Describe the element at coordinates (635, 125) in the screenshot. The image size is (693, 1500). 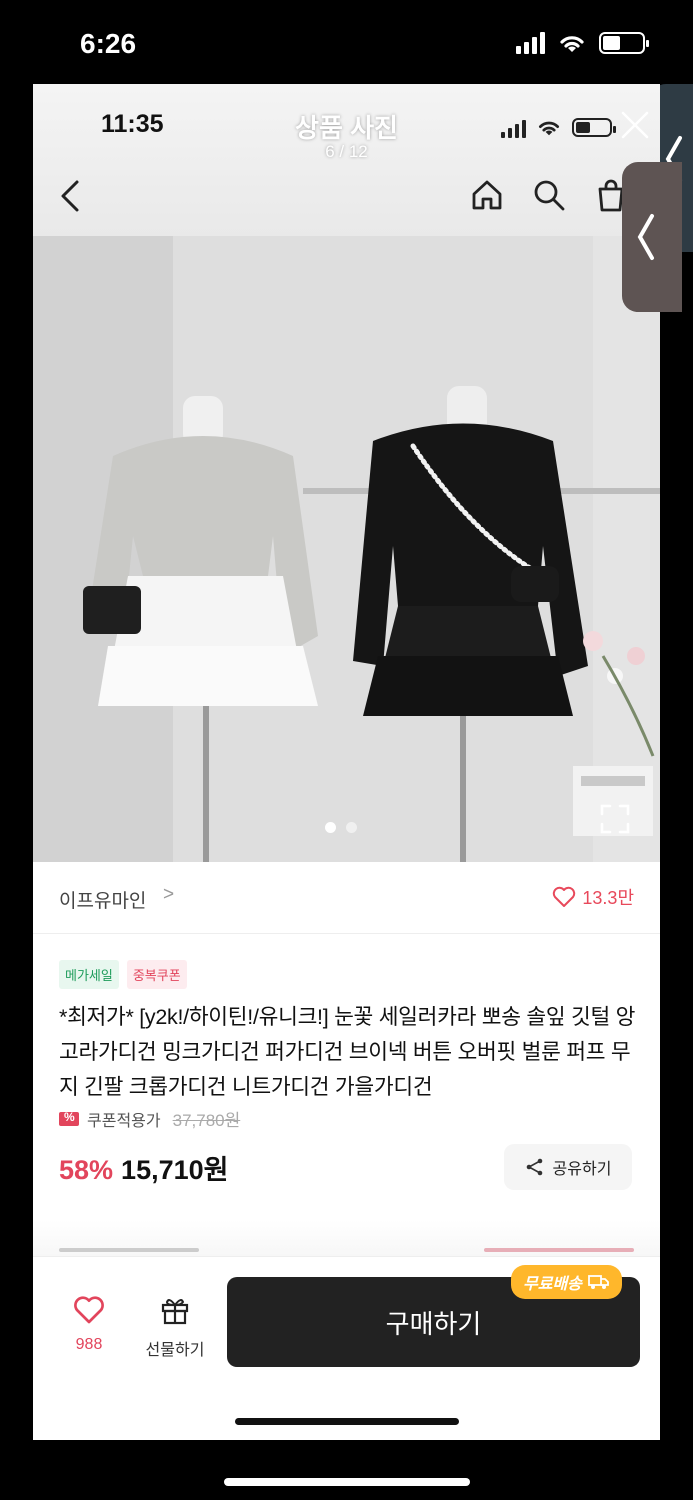
I see `close-icon` at that location.